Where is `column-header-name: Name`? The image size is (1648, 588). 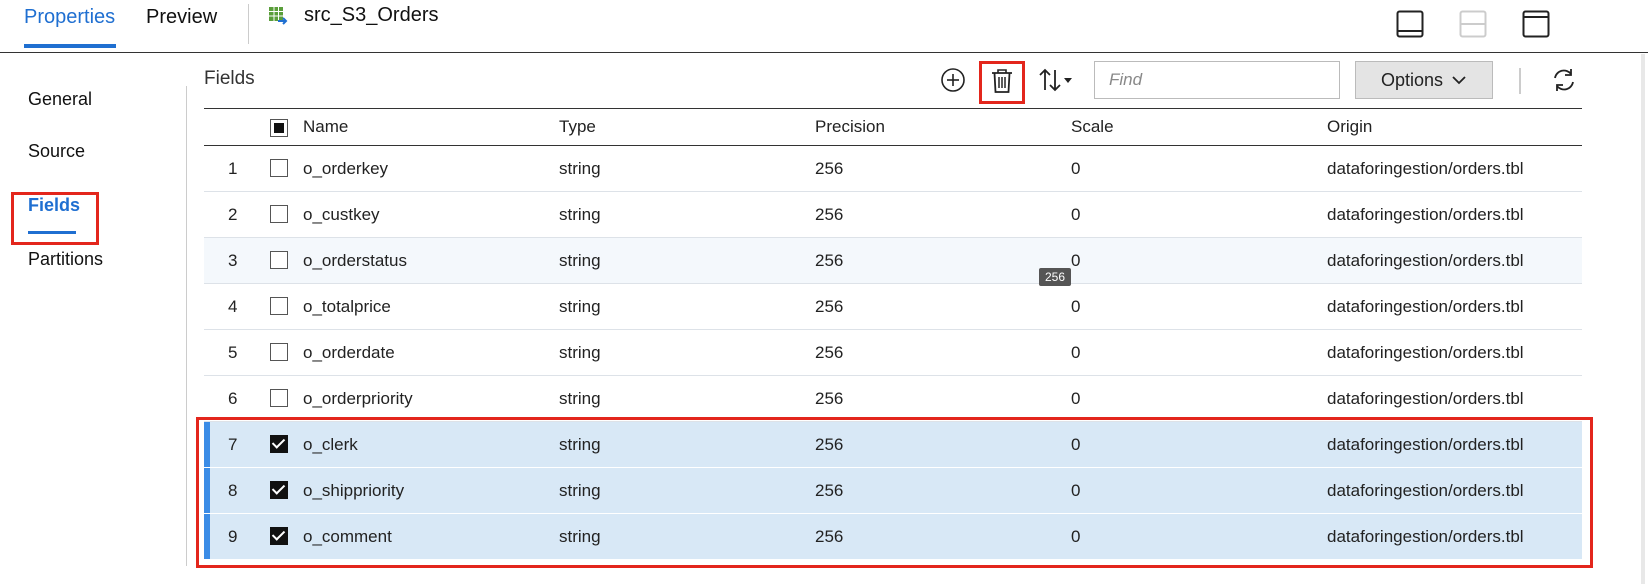 column-header-name: Name is located at coordinates (325, 127).